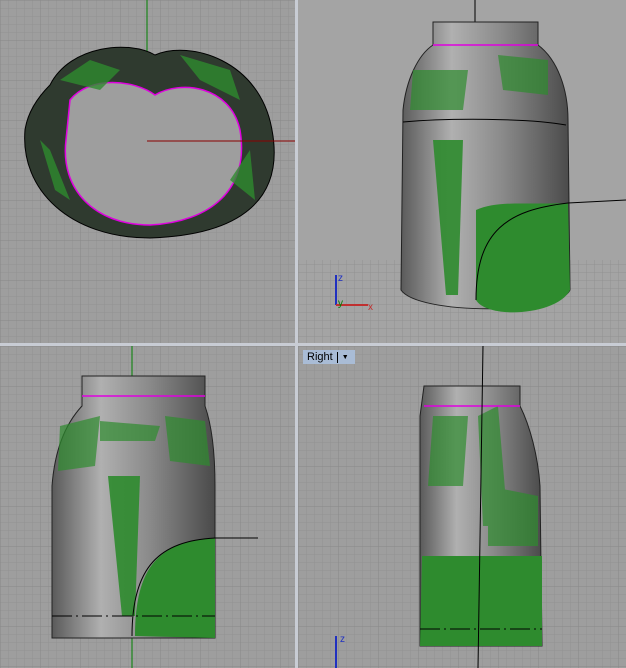 The image size is (626, 668). What do you see at coordinates (342, 639) in the screenshot?
I see `axis-z-label-right: z` at bounding box center [342, 639].